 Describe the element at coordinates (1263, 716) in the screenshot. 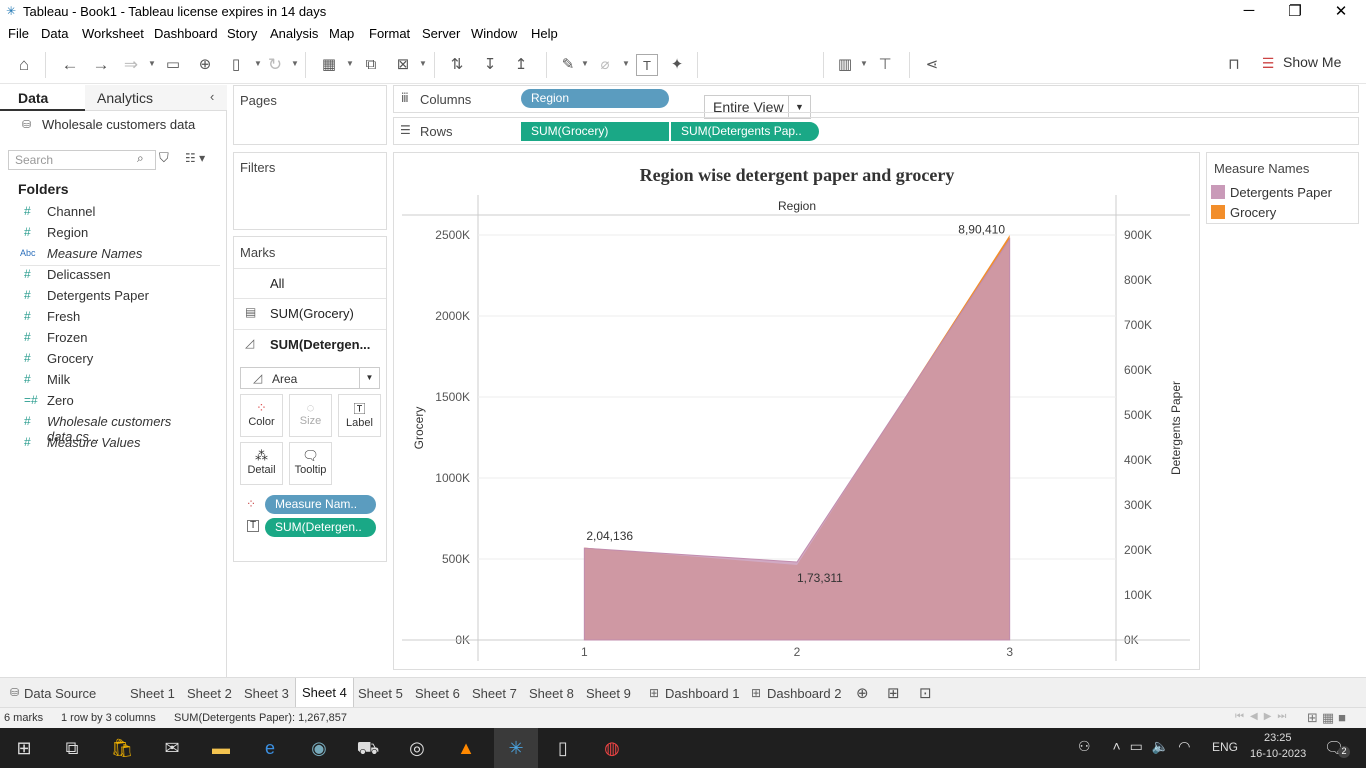

I see `sheet-navigation-icon: ⏮◀▶⏭` at that location.